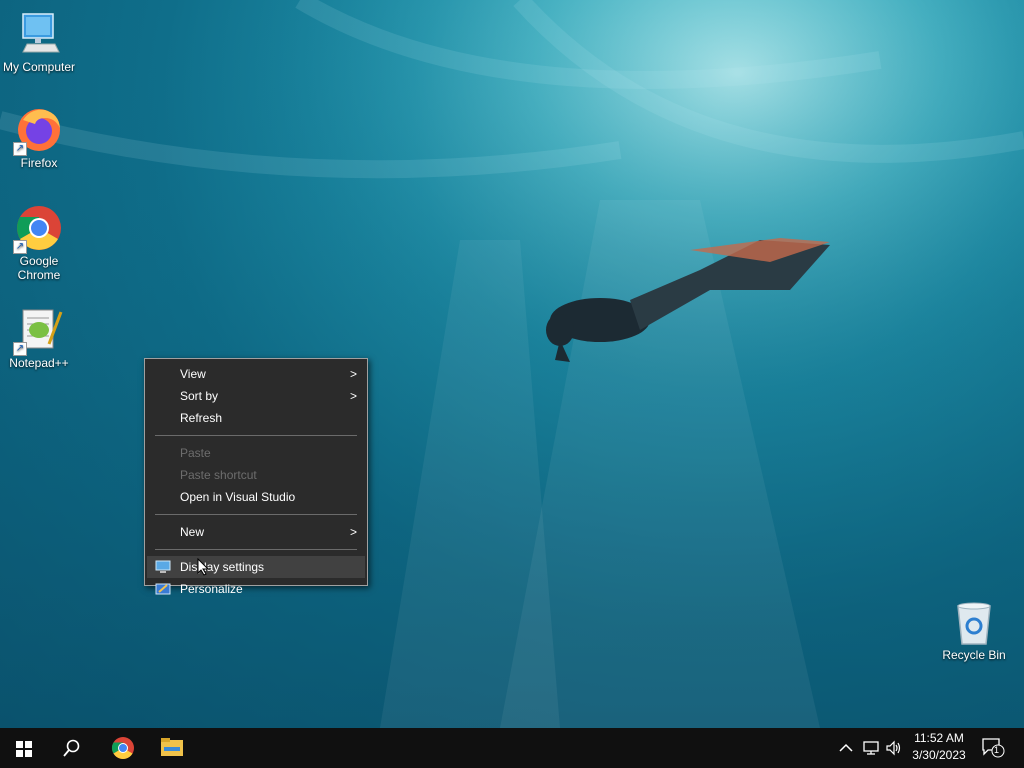 Image resolution: width=1024 pixels, height=768 pixels. What do you see at coordinates (38, 229) in the screenshot?
I see `chrome-icon: ↗` at bounding box center [38, 229].